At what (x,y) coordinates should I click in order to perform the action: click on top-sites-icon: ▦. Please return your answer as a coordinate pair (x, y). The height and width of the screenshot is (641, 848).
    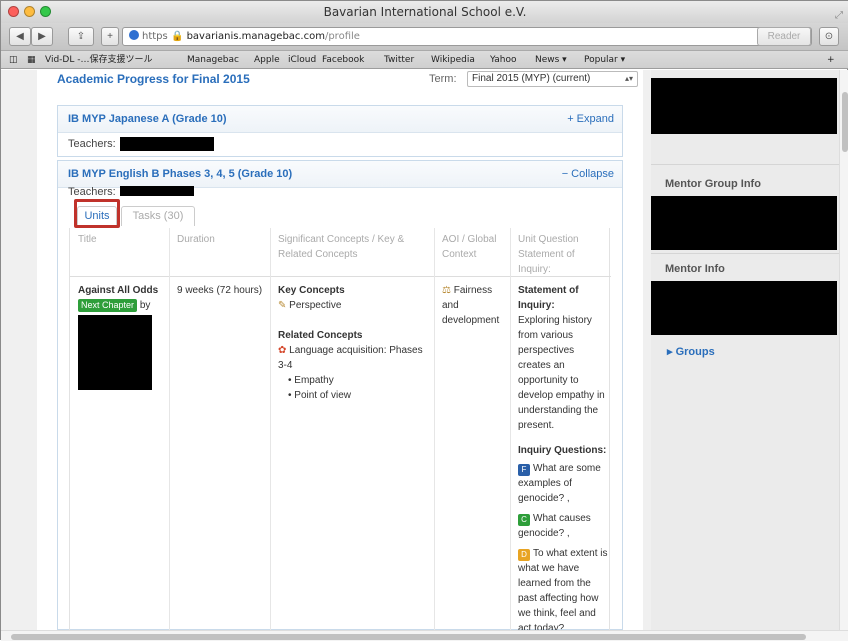
    Looking at the image, I should click on (31, 60).